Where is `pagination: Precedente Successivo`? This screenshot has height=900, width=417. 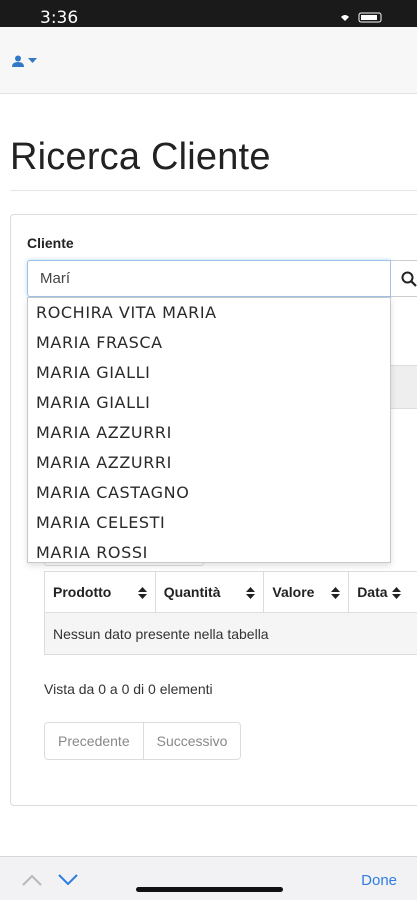
pagination: Precedente Successivo is located at coordinates (143, 741).